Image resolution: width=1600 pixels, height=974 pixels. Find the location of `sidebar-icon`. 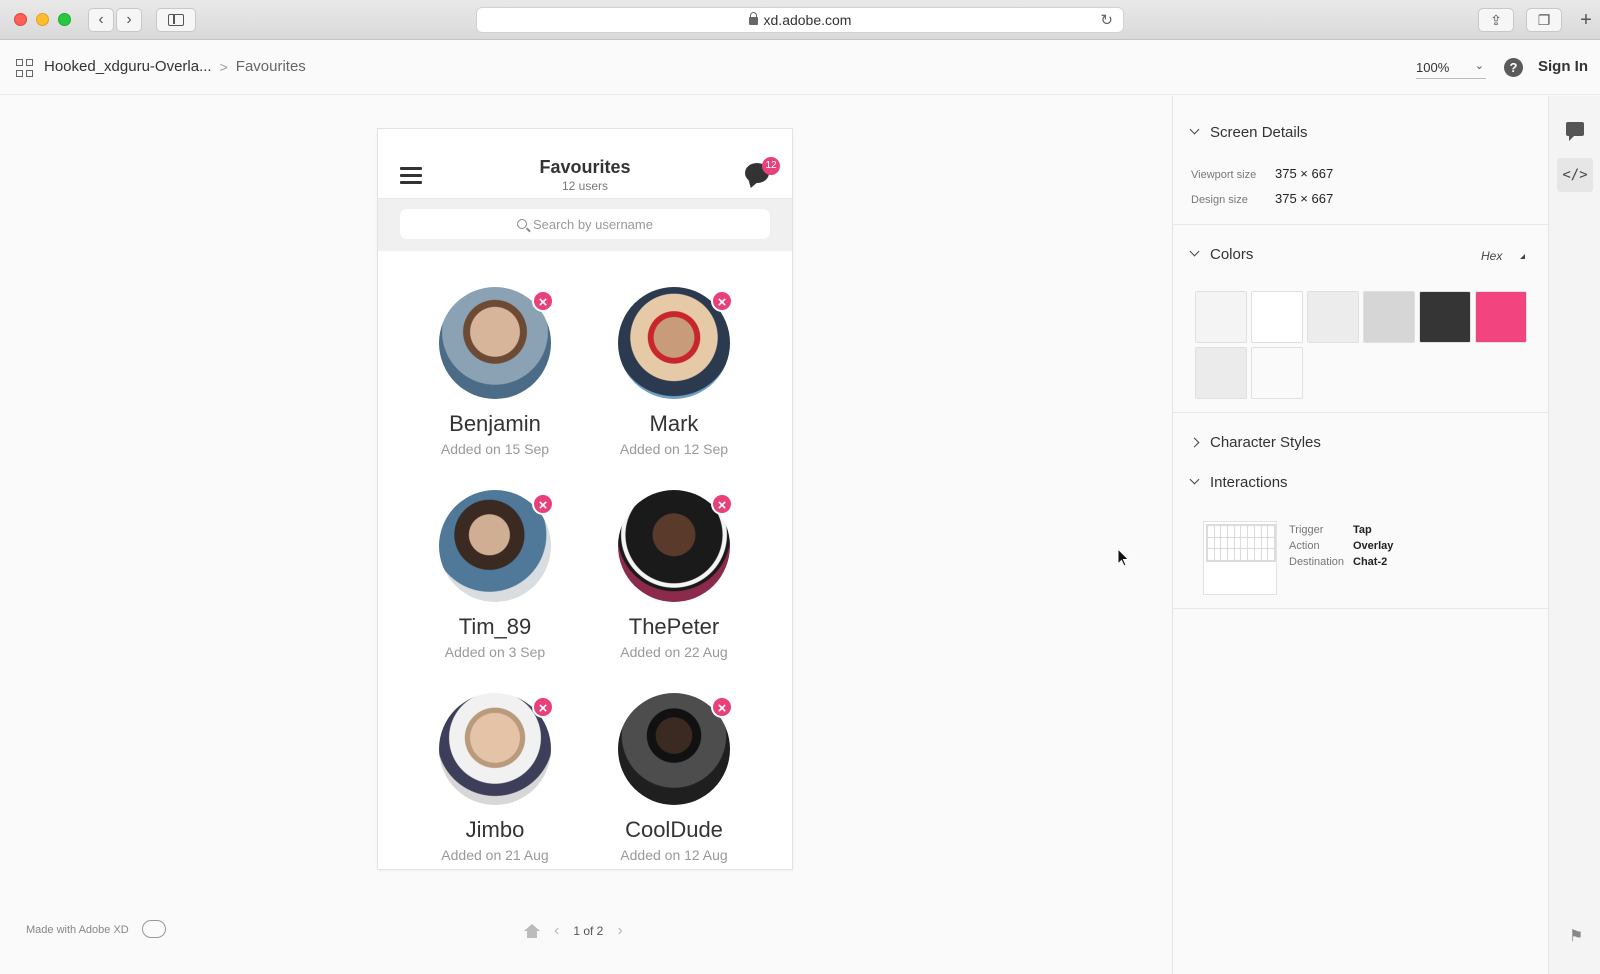

sidebar-icon is located at coordinates (176, 20).